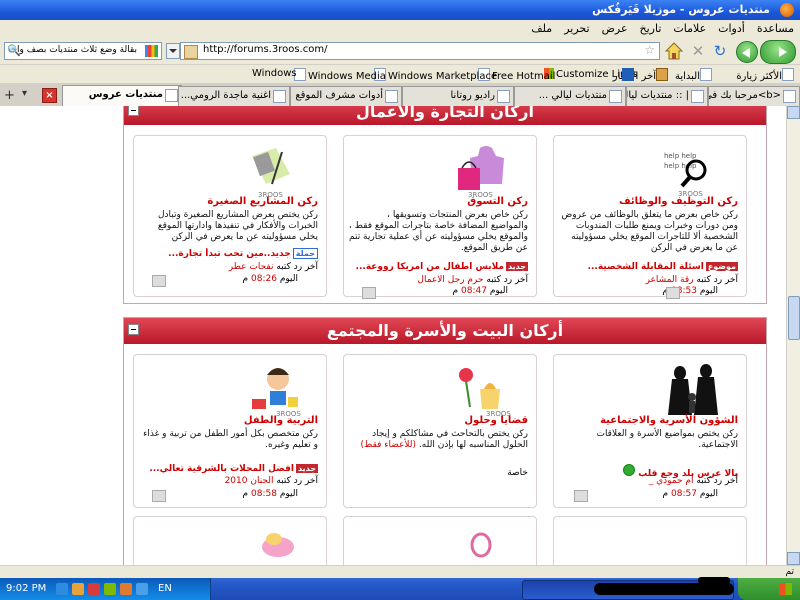 The width and height of the screenshot is (800, 600). What do you see at coordinates (122, 95) in the screenshot?
I see `tab-3roos-forum: منتديات عروس` at bounding box center [122, 95].